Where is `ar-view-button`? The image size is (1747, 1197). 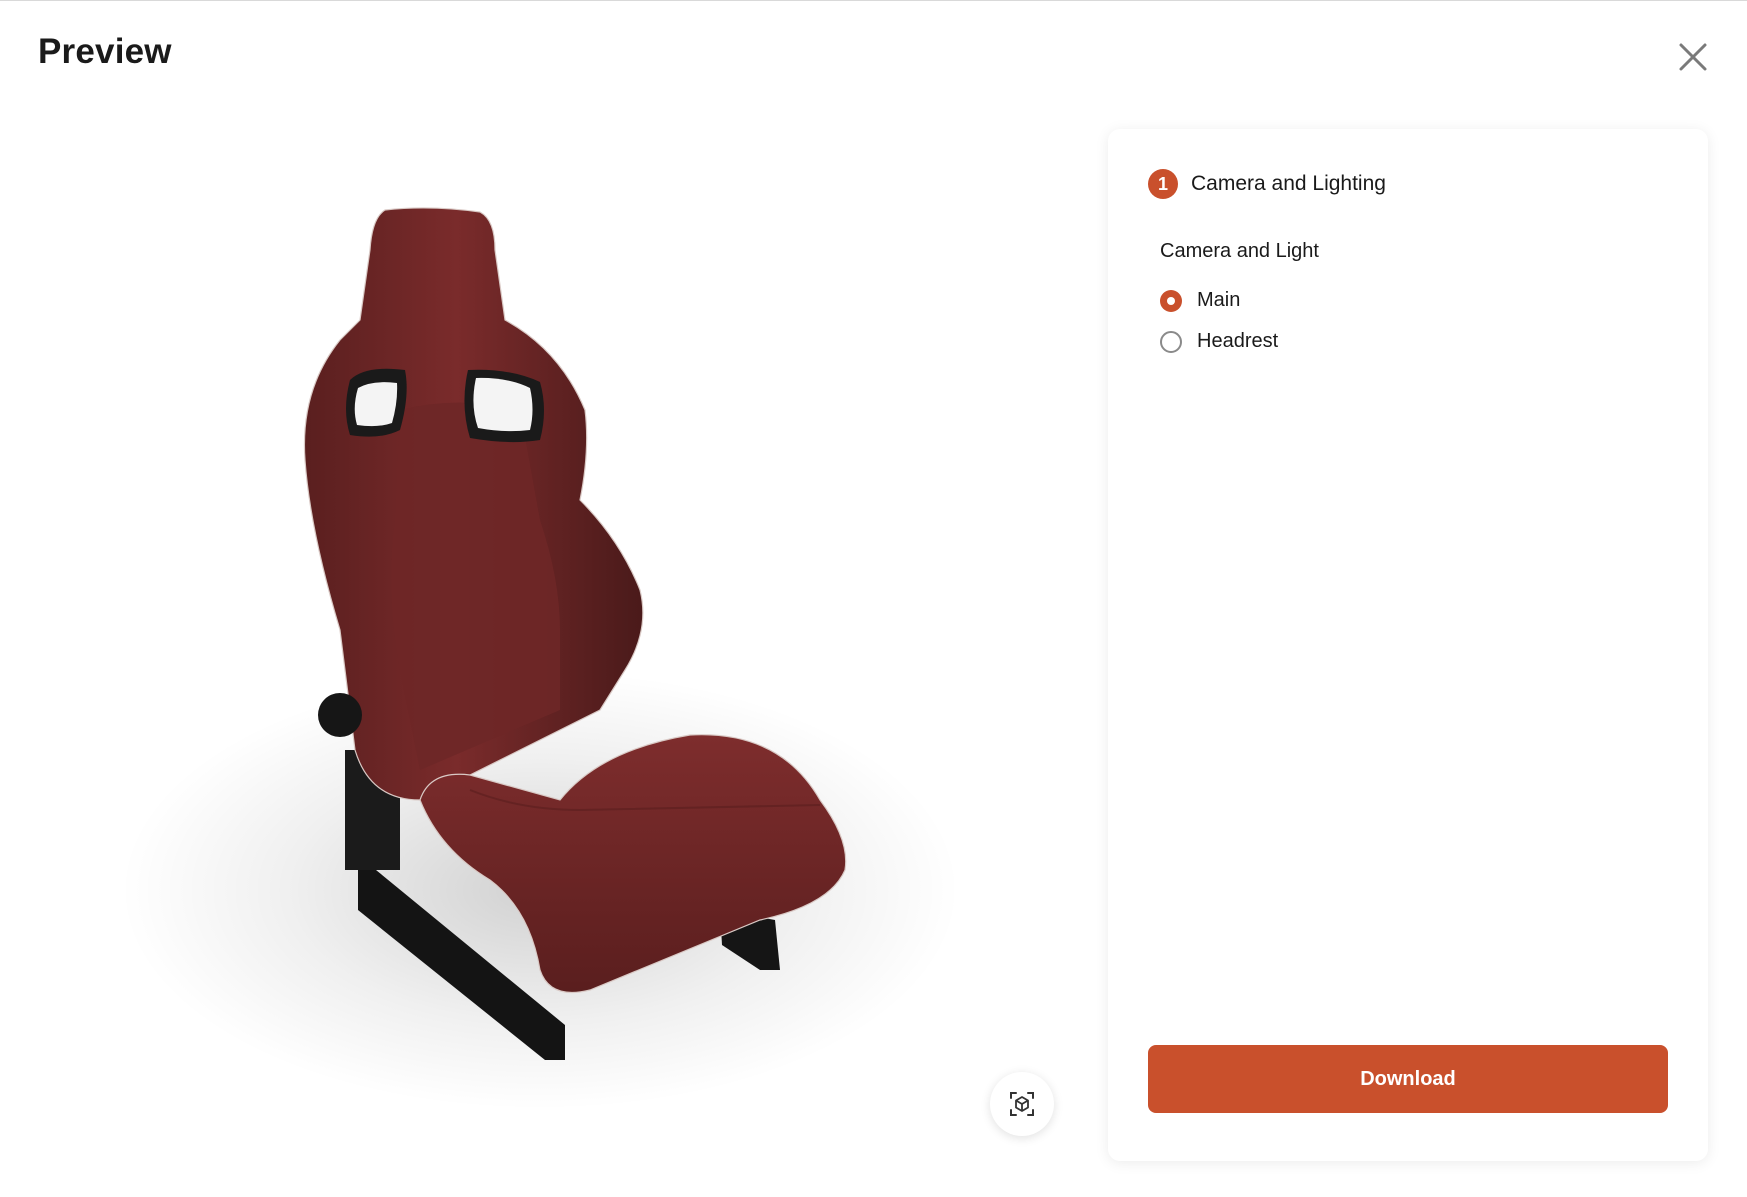
ar-view-button is located at coordinates (1022, 1104).